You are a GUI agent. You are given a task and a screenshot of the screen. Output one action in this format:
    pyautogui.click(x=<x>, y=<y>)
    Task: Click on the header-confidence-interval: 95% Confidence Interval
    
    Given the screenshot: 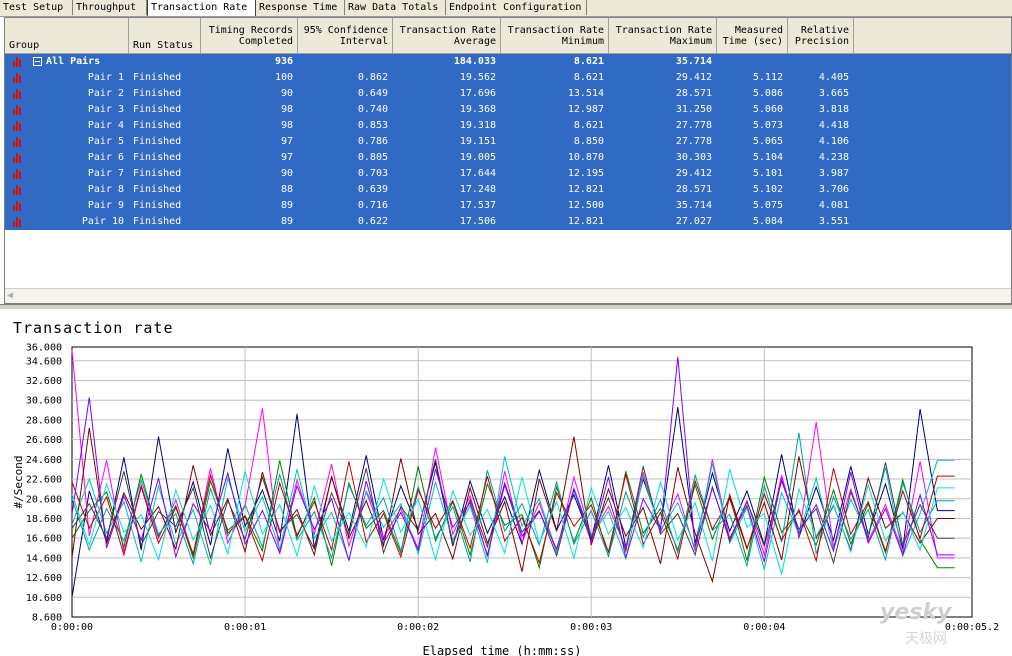 What is the action you would take?
    pyautogui.click(x=345, y=36)
    